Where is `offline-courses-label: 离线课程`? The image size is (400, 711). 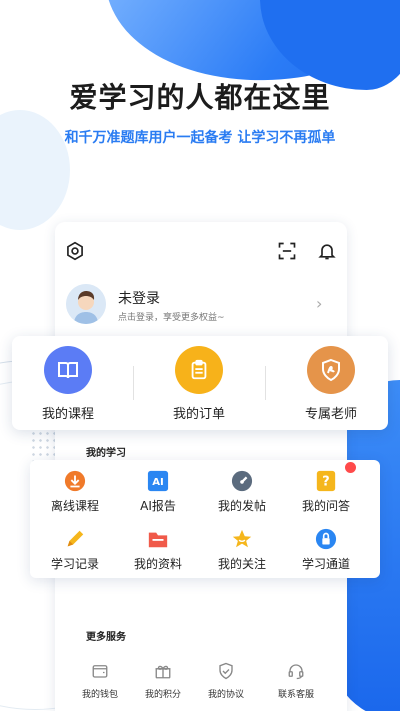
offline-courses-label: 离线课程 is located at coordinates (74, 506).